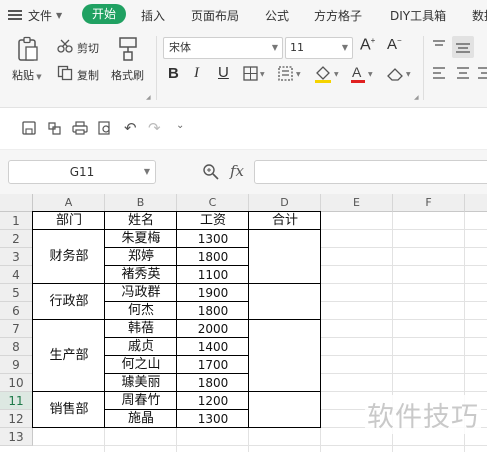 The image size is (487, 452). Describe the element at coordinates (418, 15) in the screenshot. I see `tab-diy-toolbox: DIY工具箱` at that location.